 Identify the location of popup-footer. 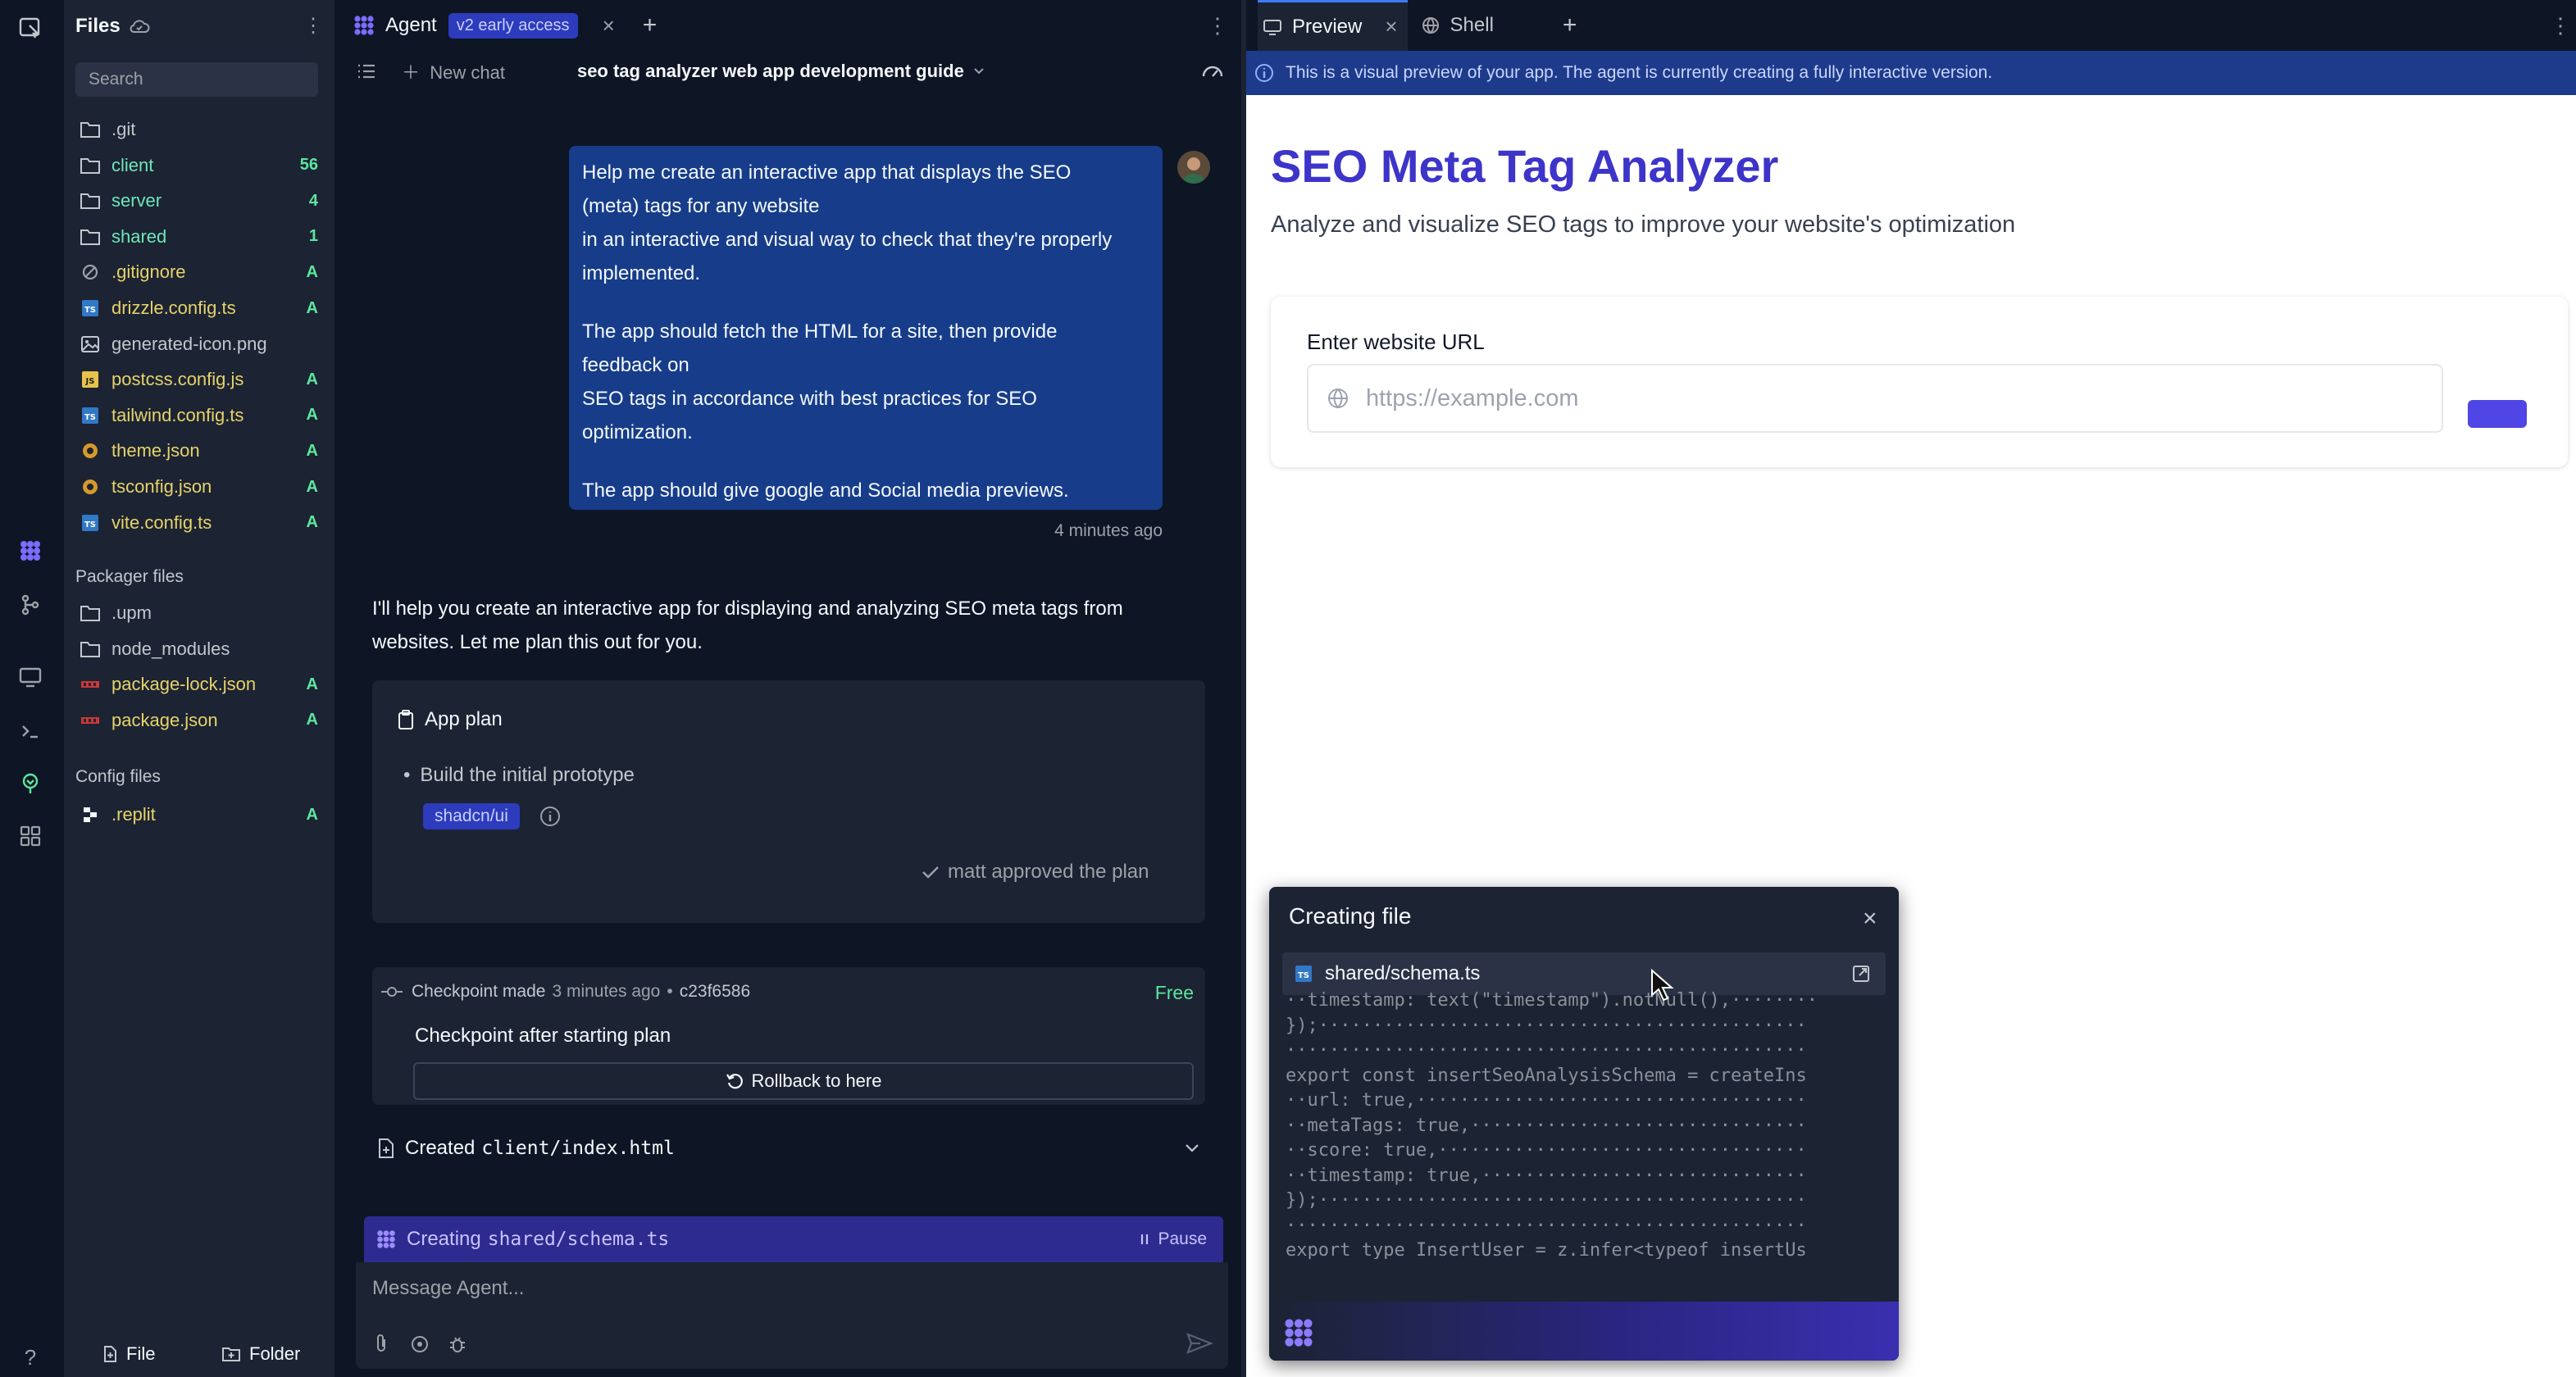
(1584, 1331).